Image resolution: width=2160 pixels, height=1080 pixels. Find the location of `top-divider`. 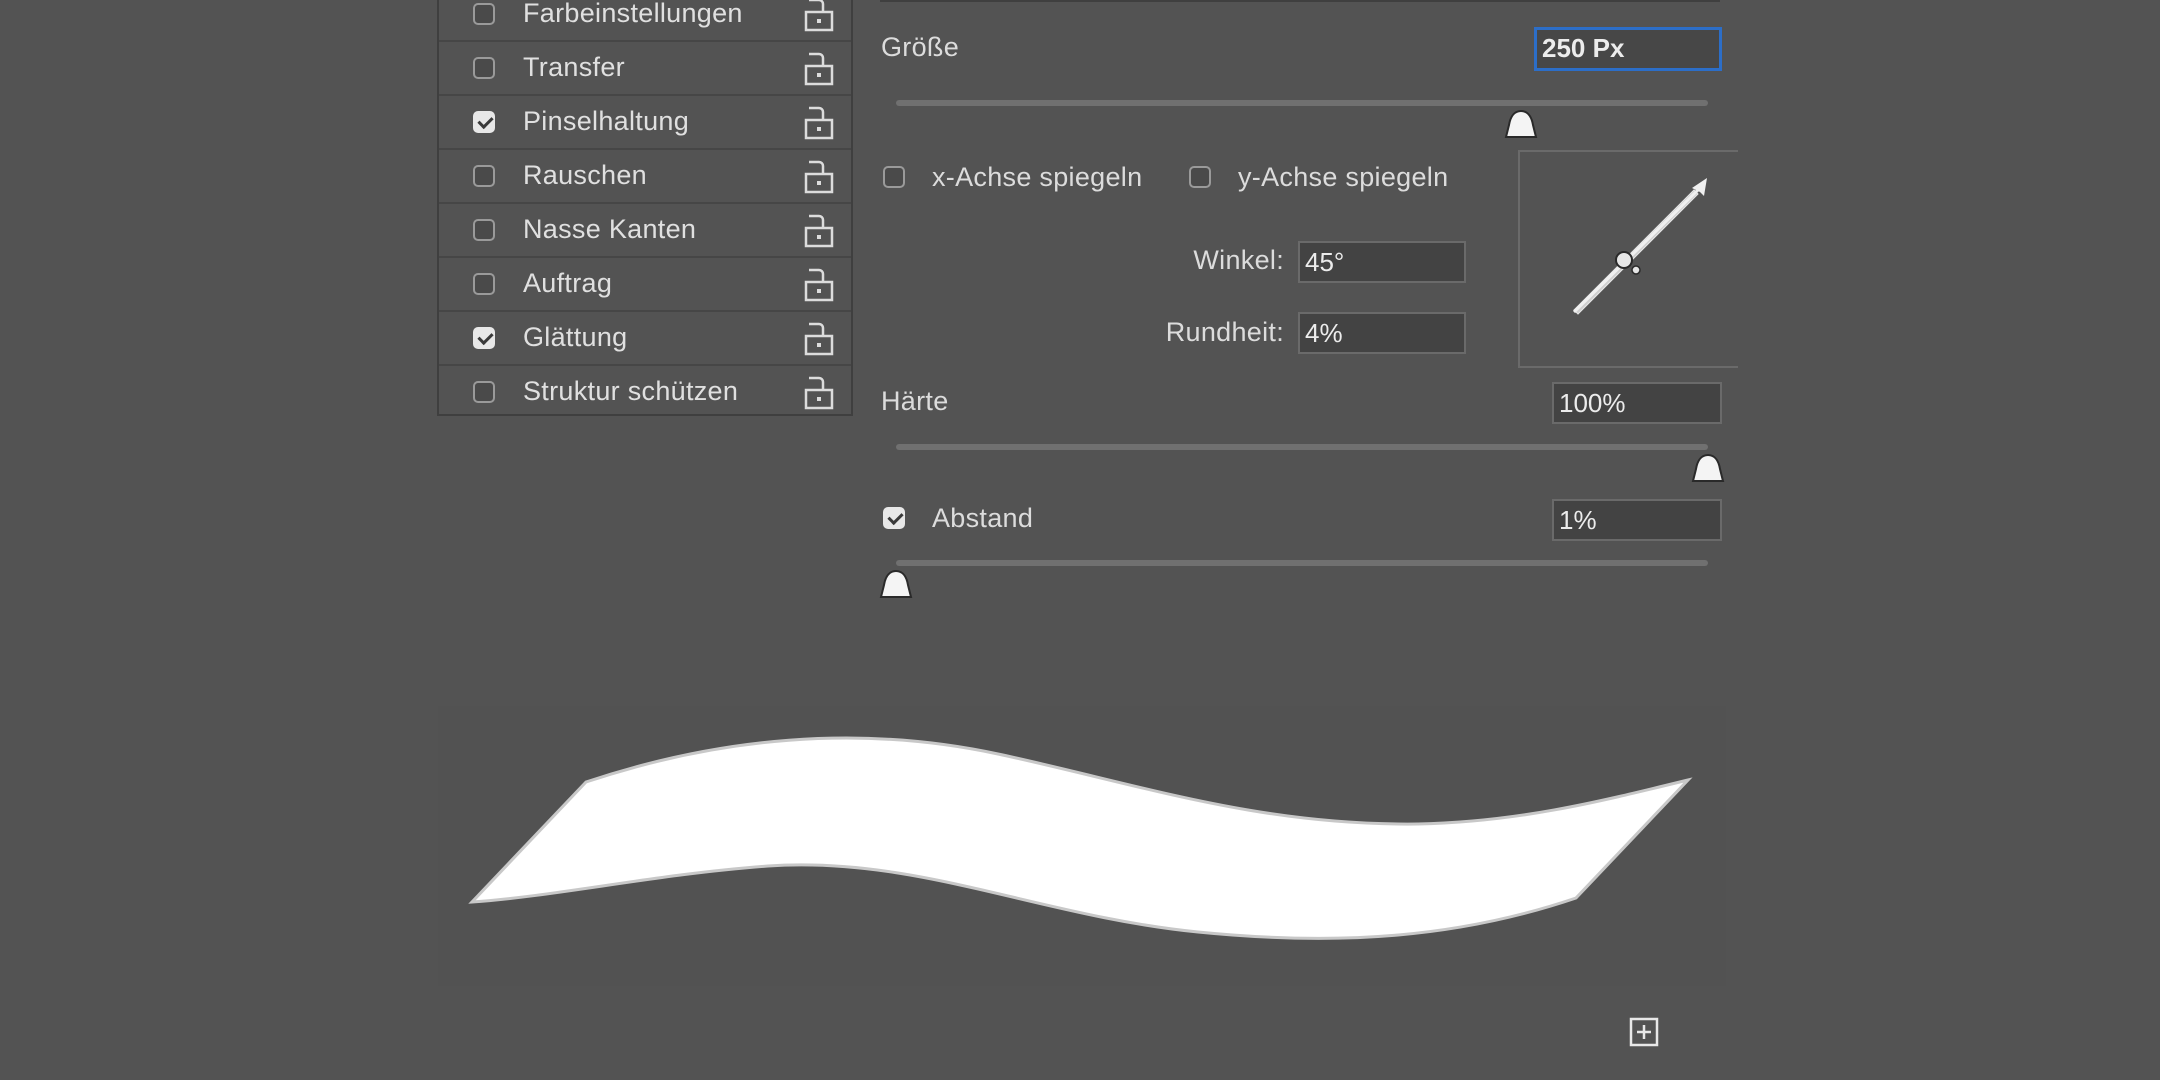

top-divider is located at coordinates (1300, 1).